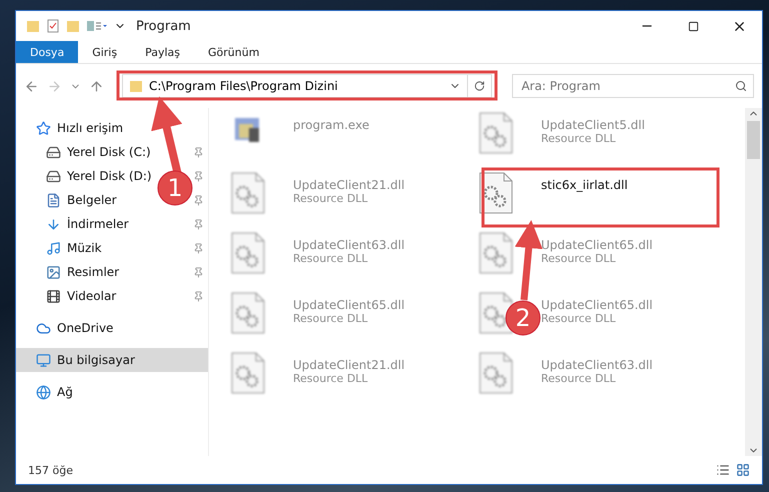  What do you see at coordinates (163, 26) in the screenshot?
I see `window-title: Program` at bounding box center [163, 26].